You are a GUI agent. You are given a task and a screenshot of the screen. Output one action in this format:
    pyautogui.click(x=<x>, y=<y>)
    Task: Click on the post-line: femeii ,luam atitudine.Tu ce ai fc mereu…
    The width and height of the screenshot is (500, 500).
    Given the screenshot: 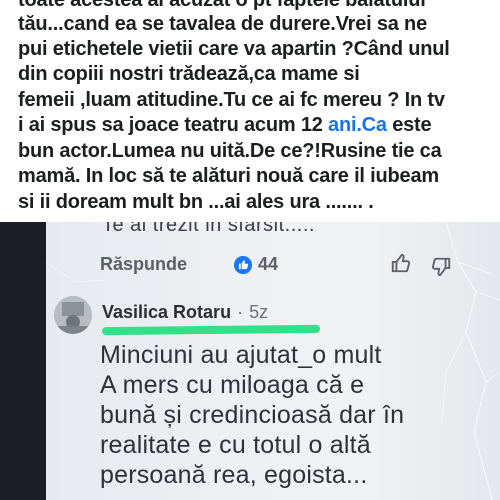 What is the action you would take?
    pyautogui.click(x=231, y=100)
    